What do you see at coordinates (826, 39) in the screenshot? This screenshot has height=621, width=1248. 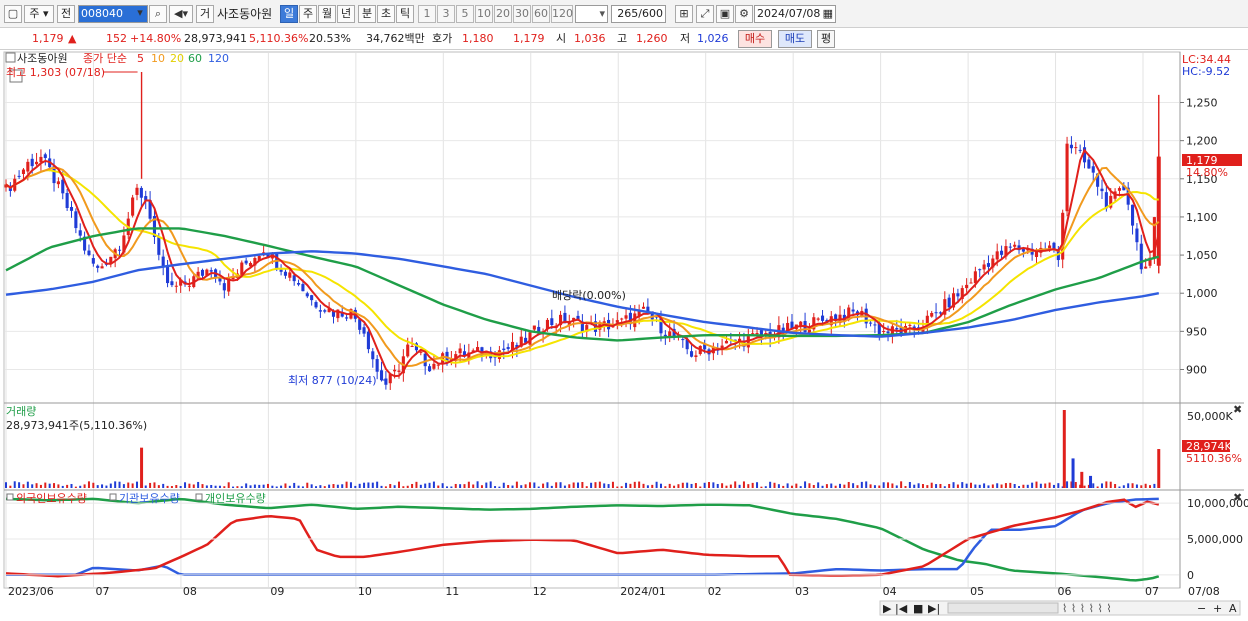 I see `avg-button: 평` at bounding box center [826, 39].